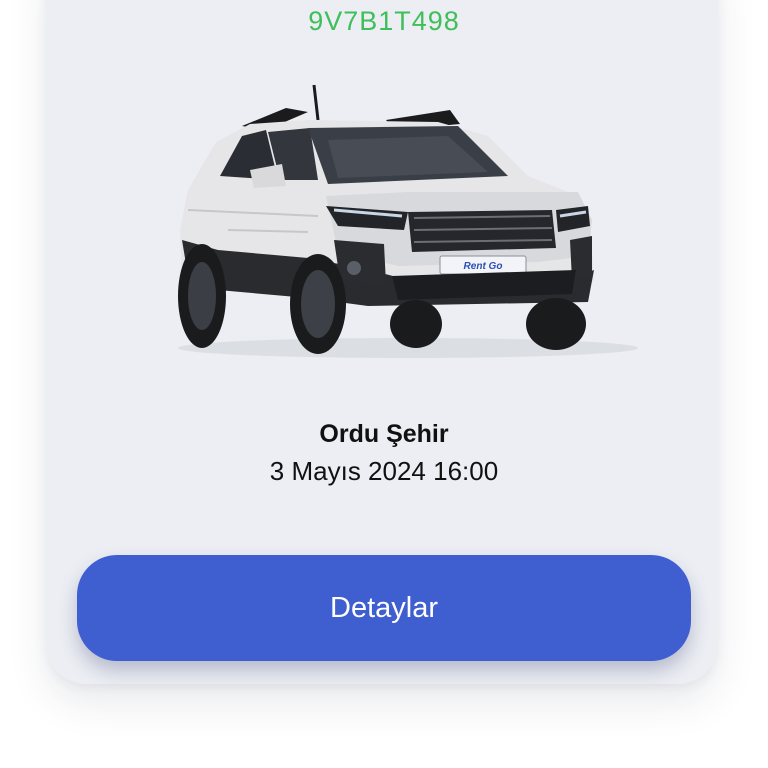 The width and height of the screenshot is (768, 768). Describe the element at coordinates (384, 608) in the screenshot. I see `details-button: Detaylar` at that location.